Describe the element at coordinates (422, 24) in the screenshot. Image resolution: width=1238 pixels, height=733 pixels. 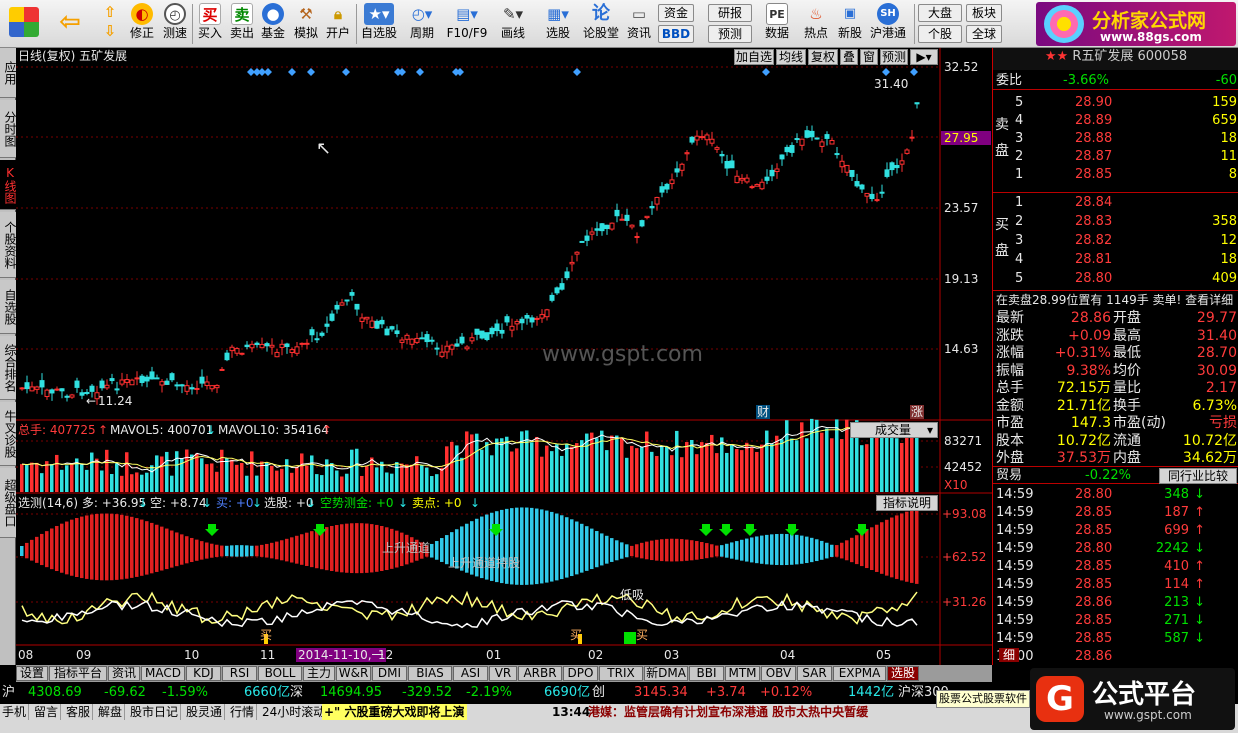
I see `period-button: ◴▾ 周期` at that location.